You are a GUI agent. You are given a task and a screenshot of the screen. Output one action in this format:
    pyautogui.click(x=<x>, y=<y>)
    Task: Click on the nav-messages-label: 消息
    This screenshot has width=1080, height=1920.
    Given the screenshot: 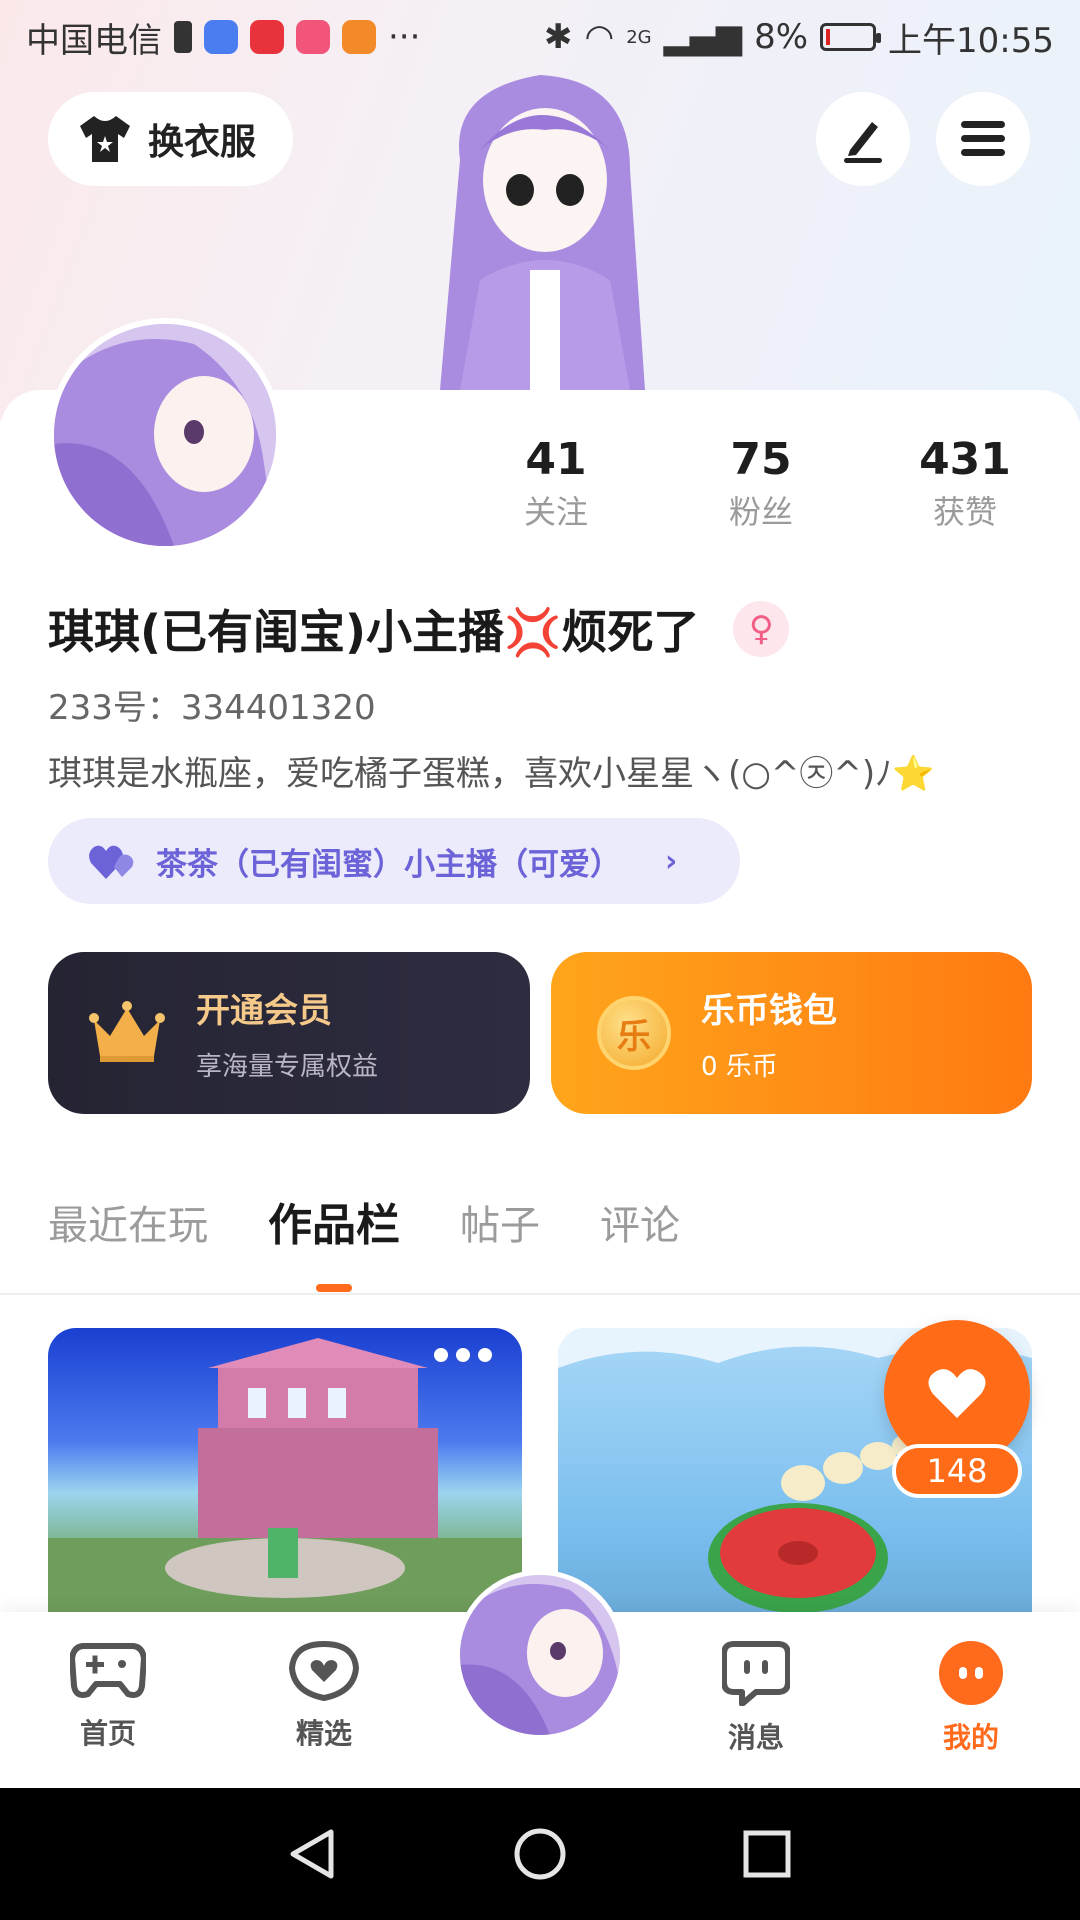 What is the action you would take?
    pyautogui.click(x=755, y=1737)
    